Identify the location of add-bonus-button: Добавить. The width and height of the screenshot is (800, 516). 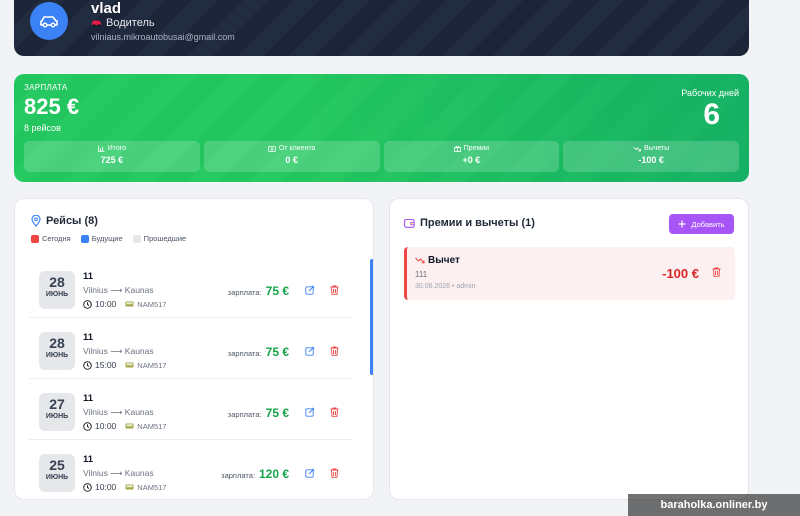
(701, 224).